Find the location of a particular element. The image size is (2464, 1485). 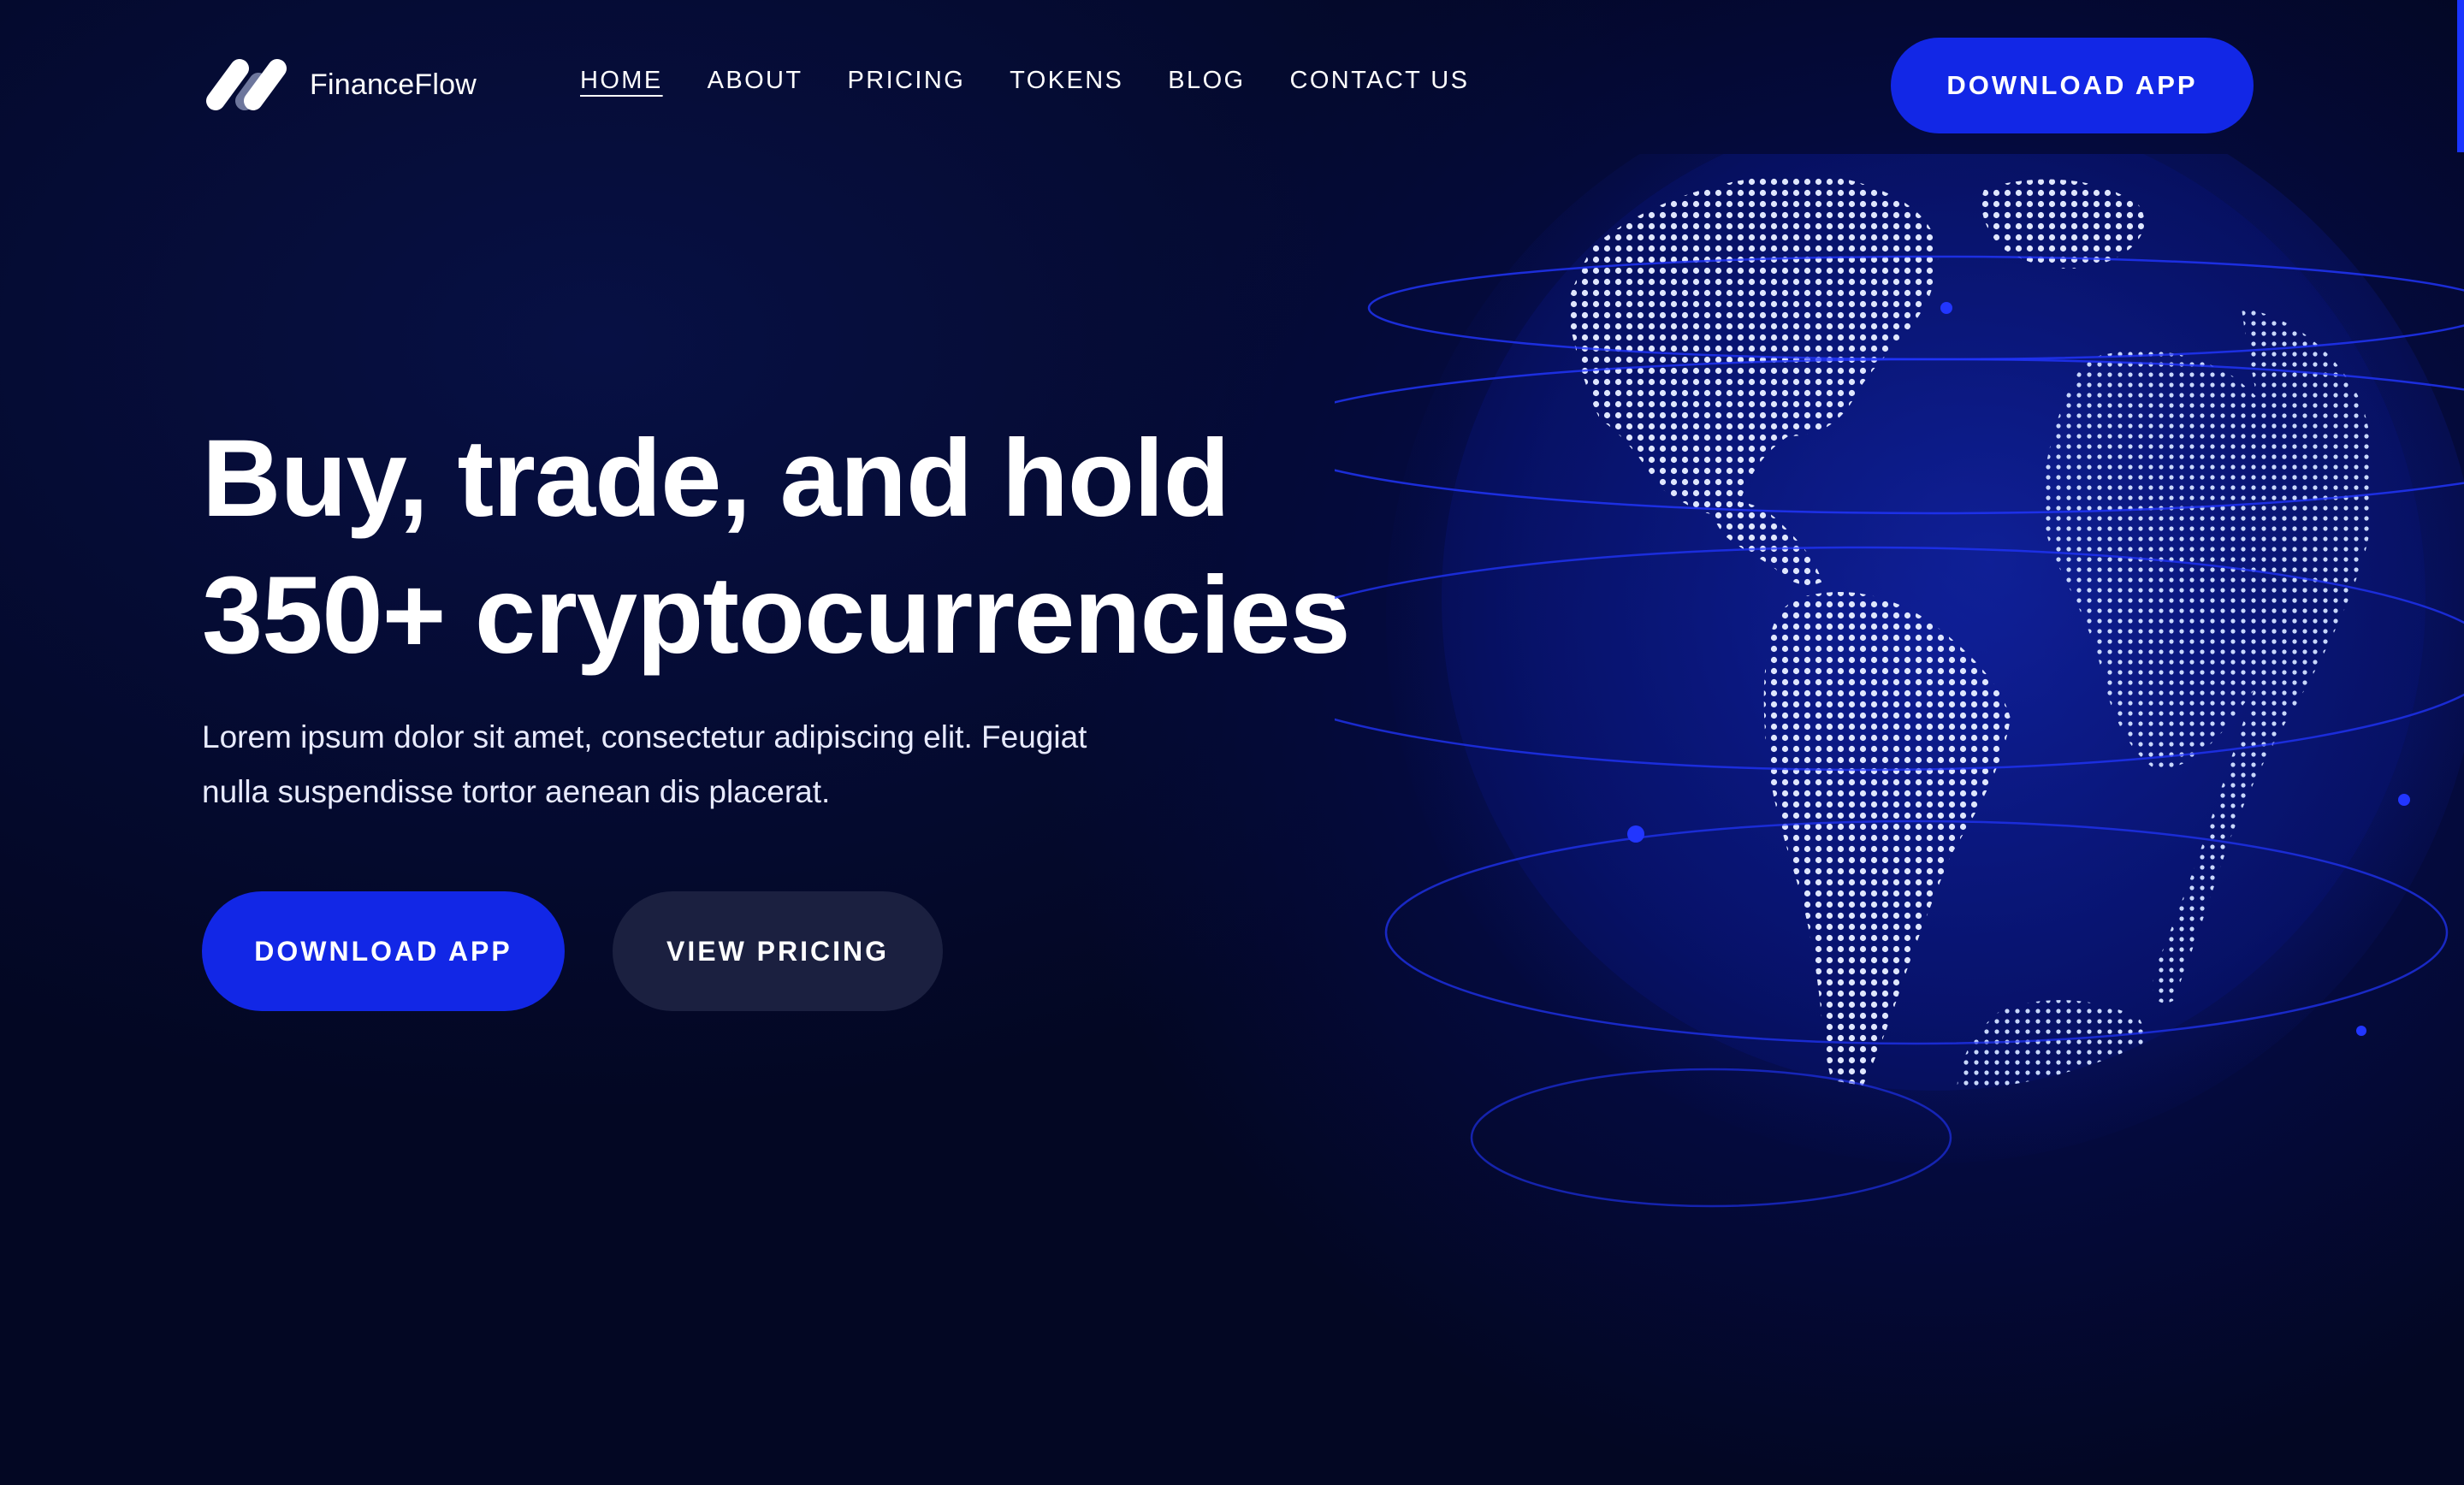

scrollbar-thumb is located at coordinates (2460, 76).